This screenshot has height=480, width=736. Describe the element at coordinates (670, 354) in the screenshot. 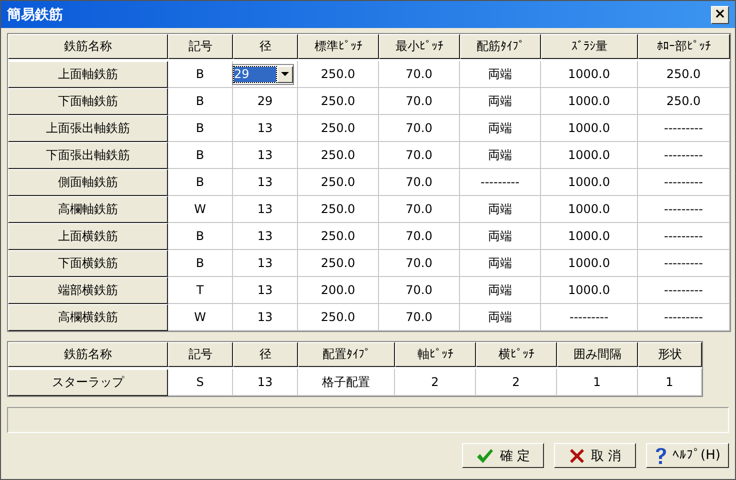

I see `column-header: 形状` at that location.